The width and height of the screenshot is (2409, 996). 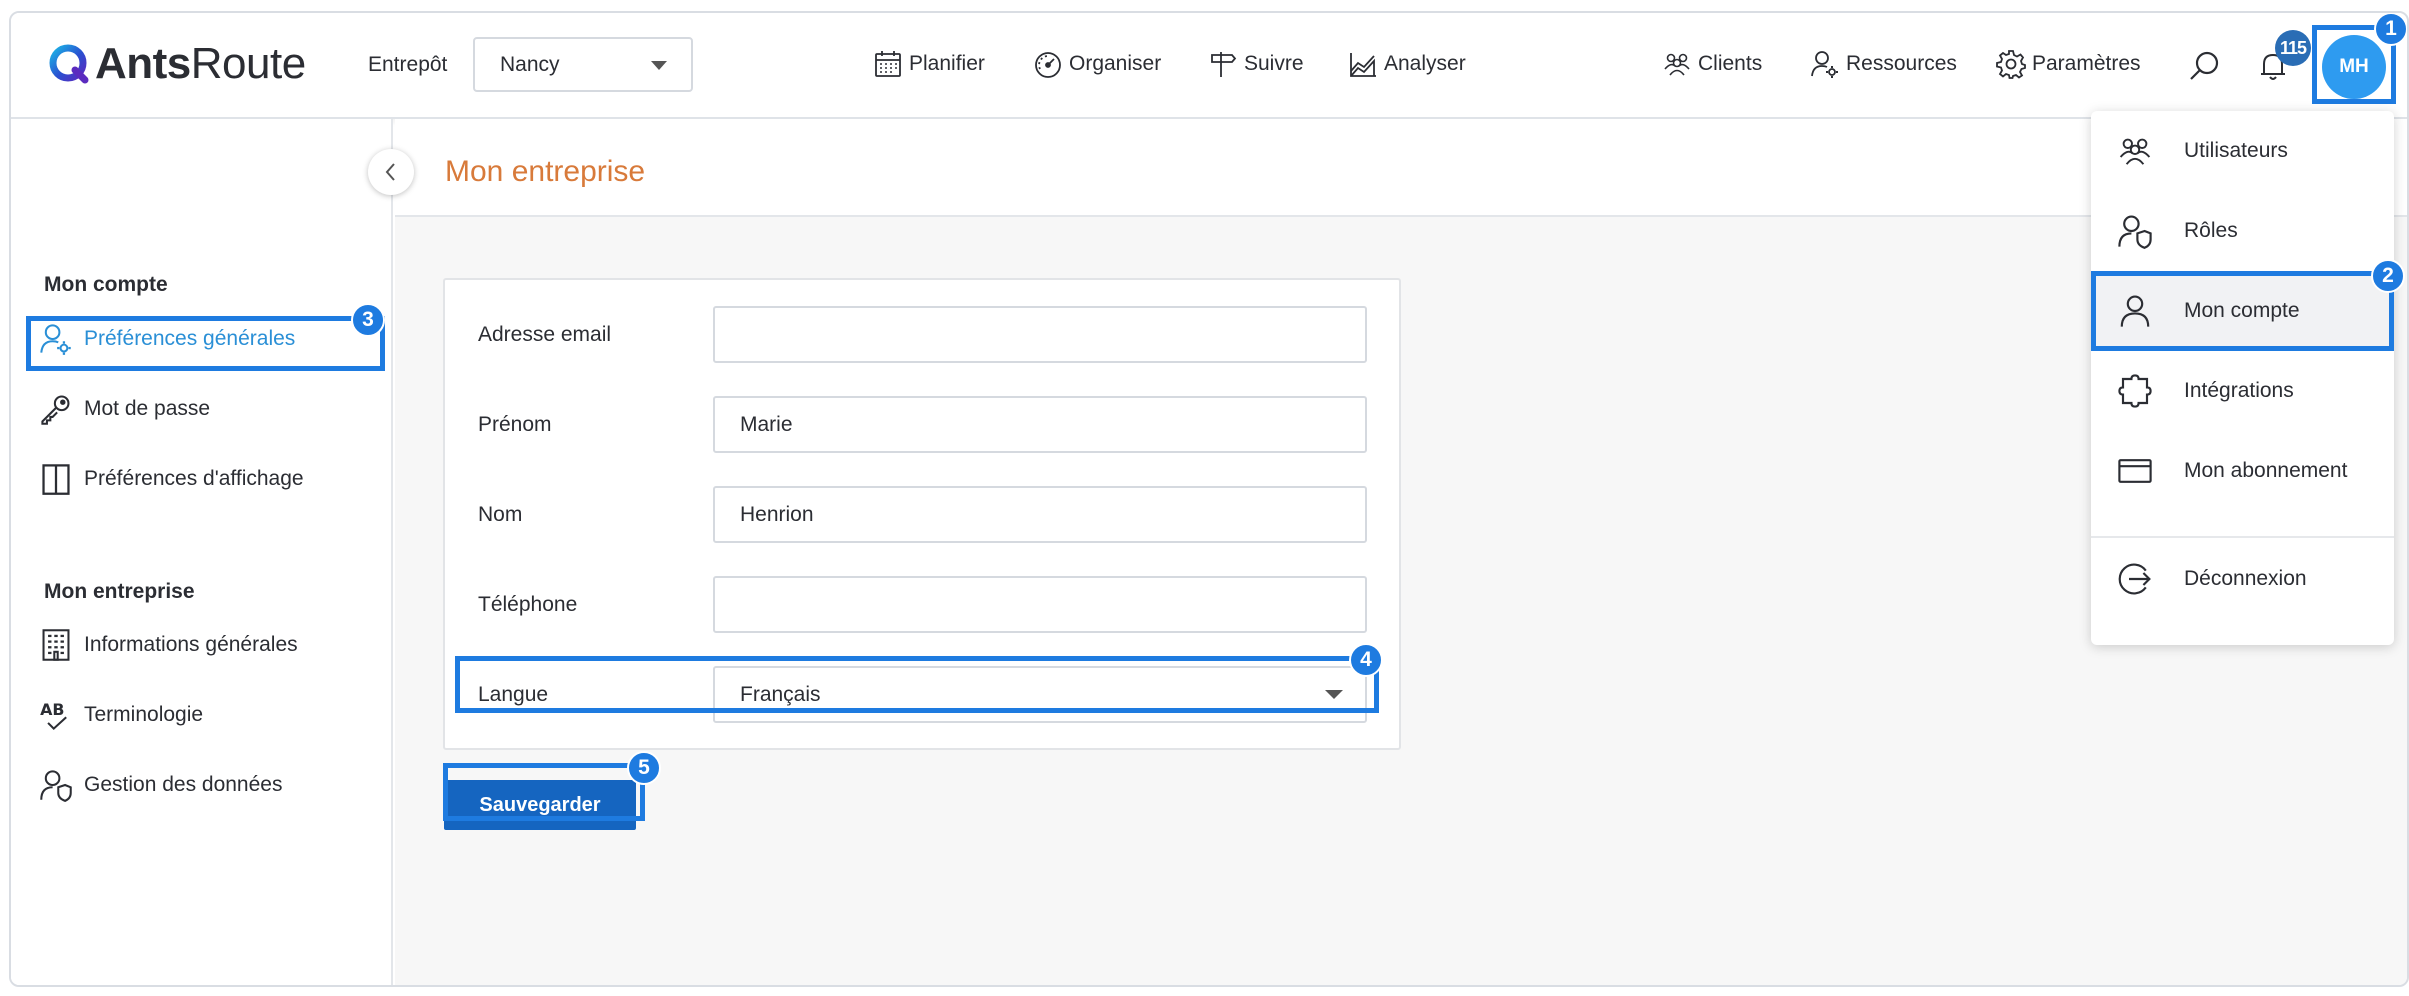 I want to click on credit-card-icon, so click(x=2135, y=471).